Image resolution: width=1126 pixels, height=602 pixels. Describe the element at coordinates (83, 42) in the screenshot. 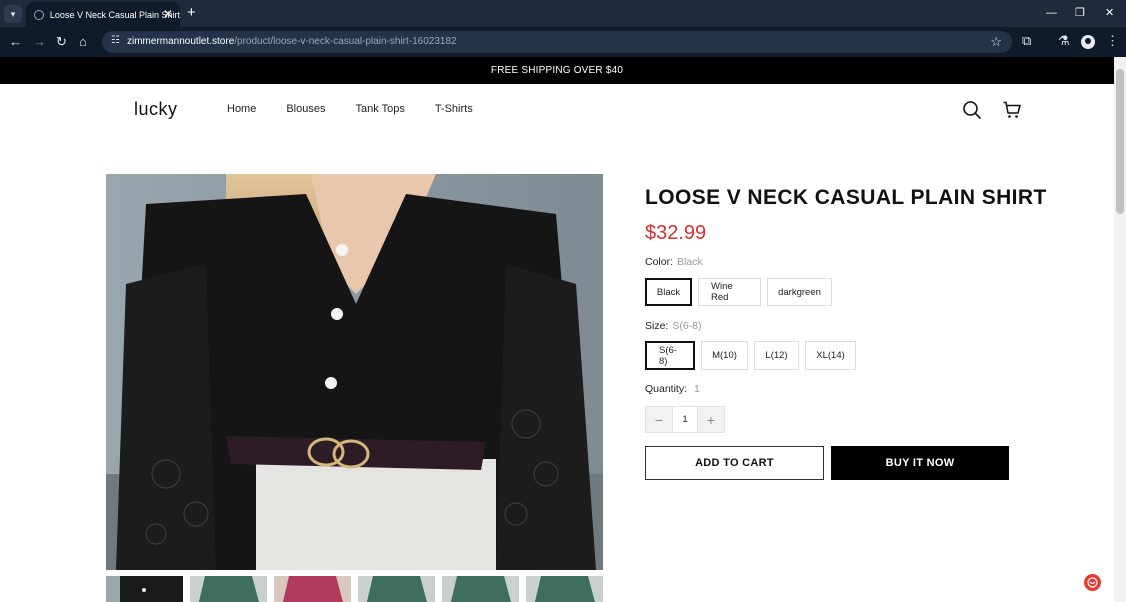

I see `home-icon: ⌂` at that location.